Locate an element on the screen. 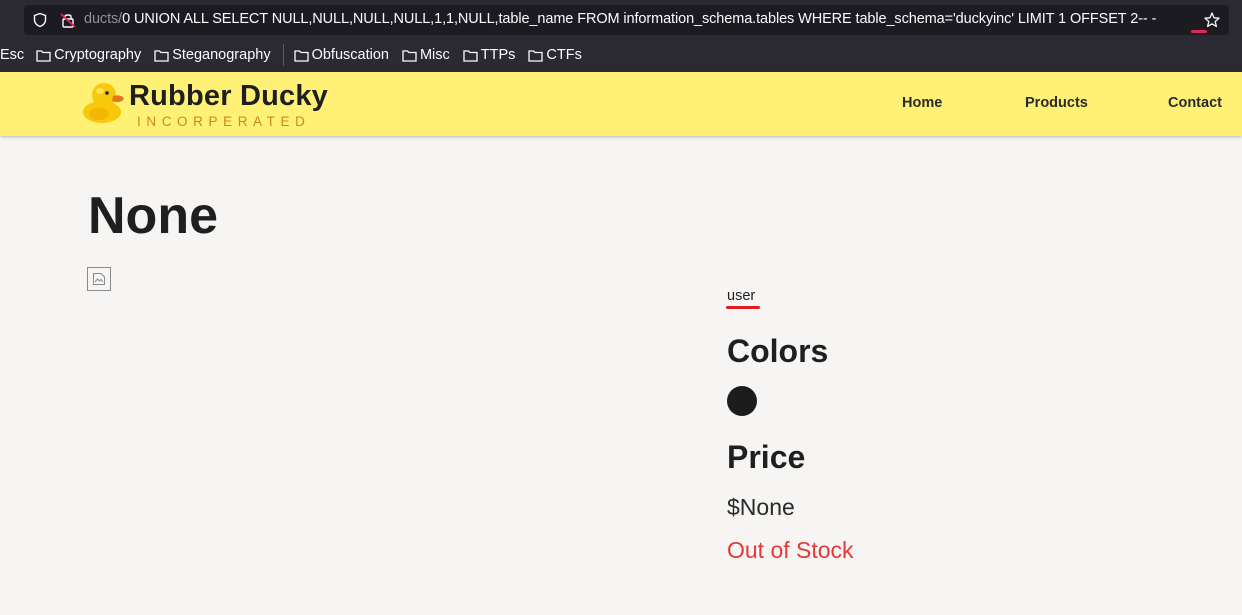 The width and height of the screenshot is (1242, 615). colors-heading: Colors is located at coordinates (778, 351).